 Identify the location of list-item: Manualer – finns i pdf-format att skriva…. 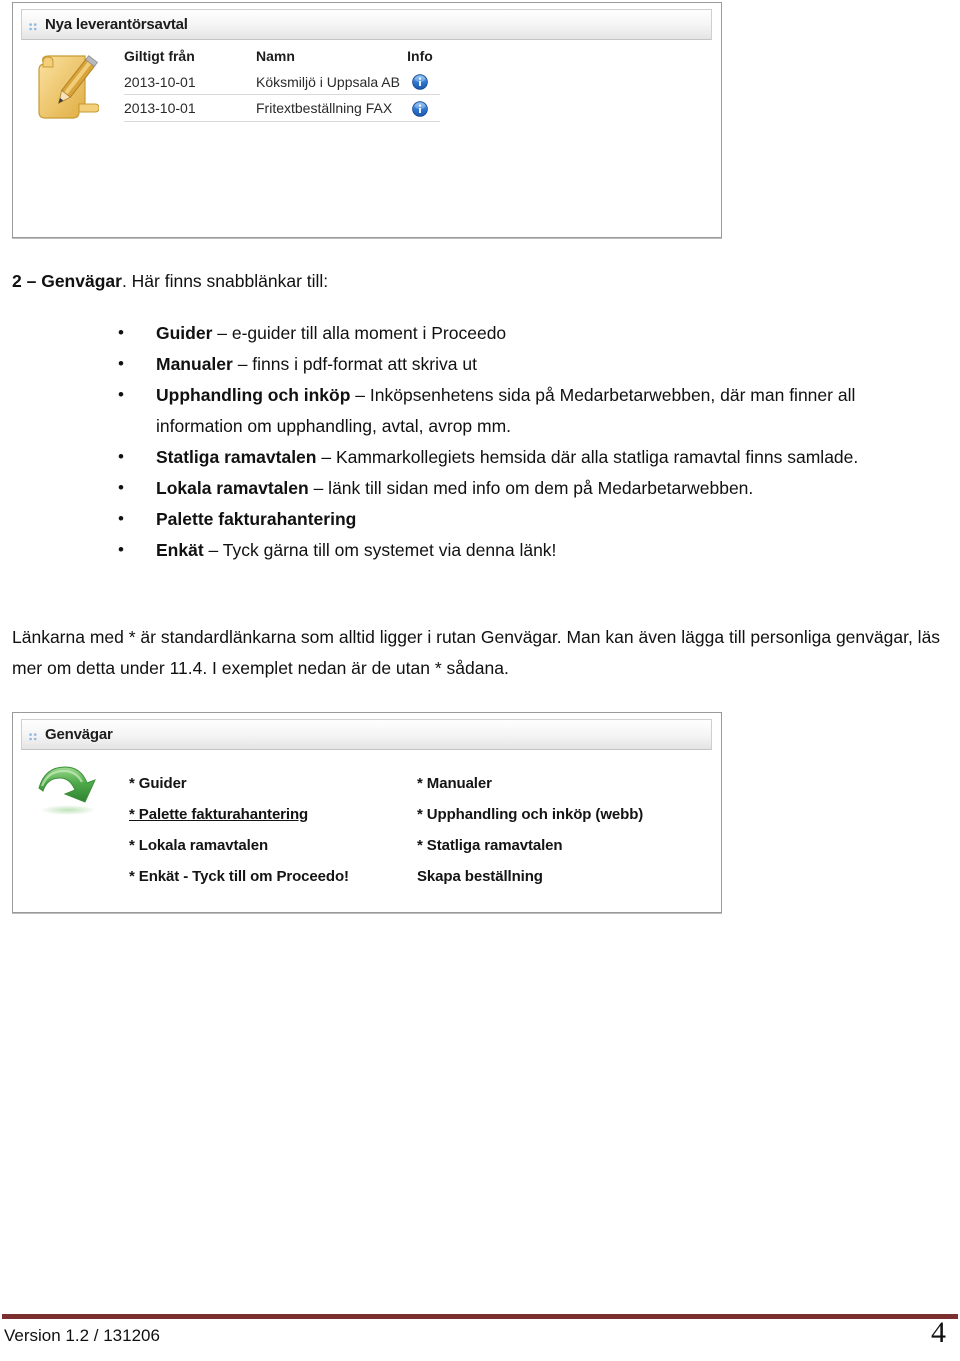
(525, 364).